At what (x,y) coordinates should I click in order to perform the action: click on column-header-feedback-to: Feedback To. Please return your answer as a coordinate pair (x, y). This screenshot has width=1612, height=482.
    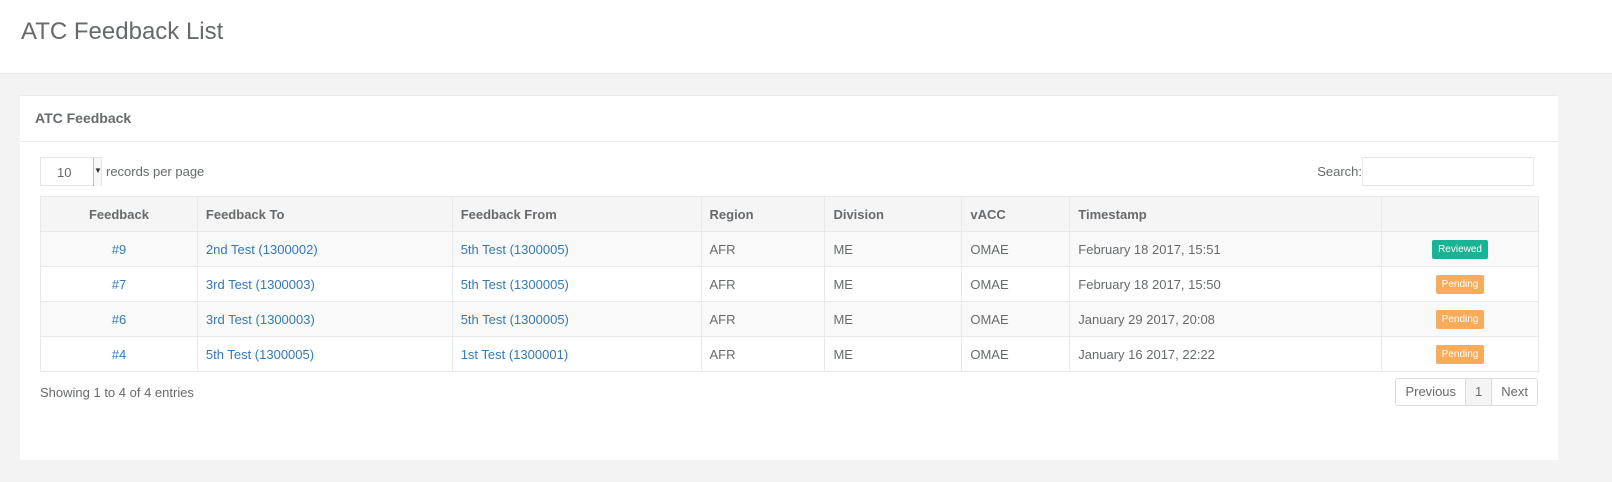
    Looking at the image, I should click on (324, 214).